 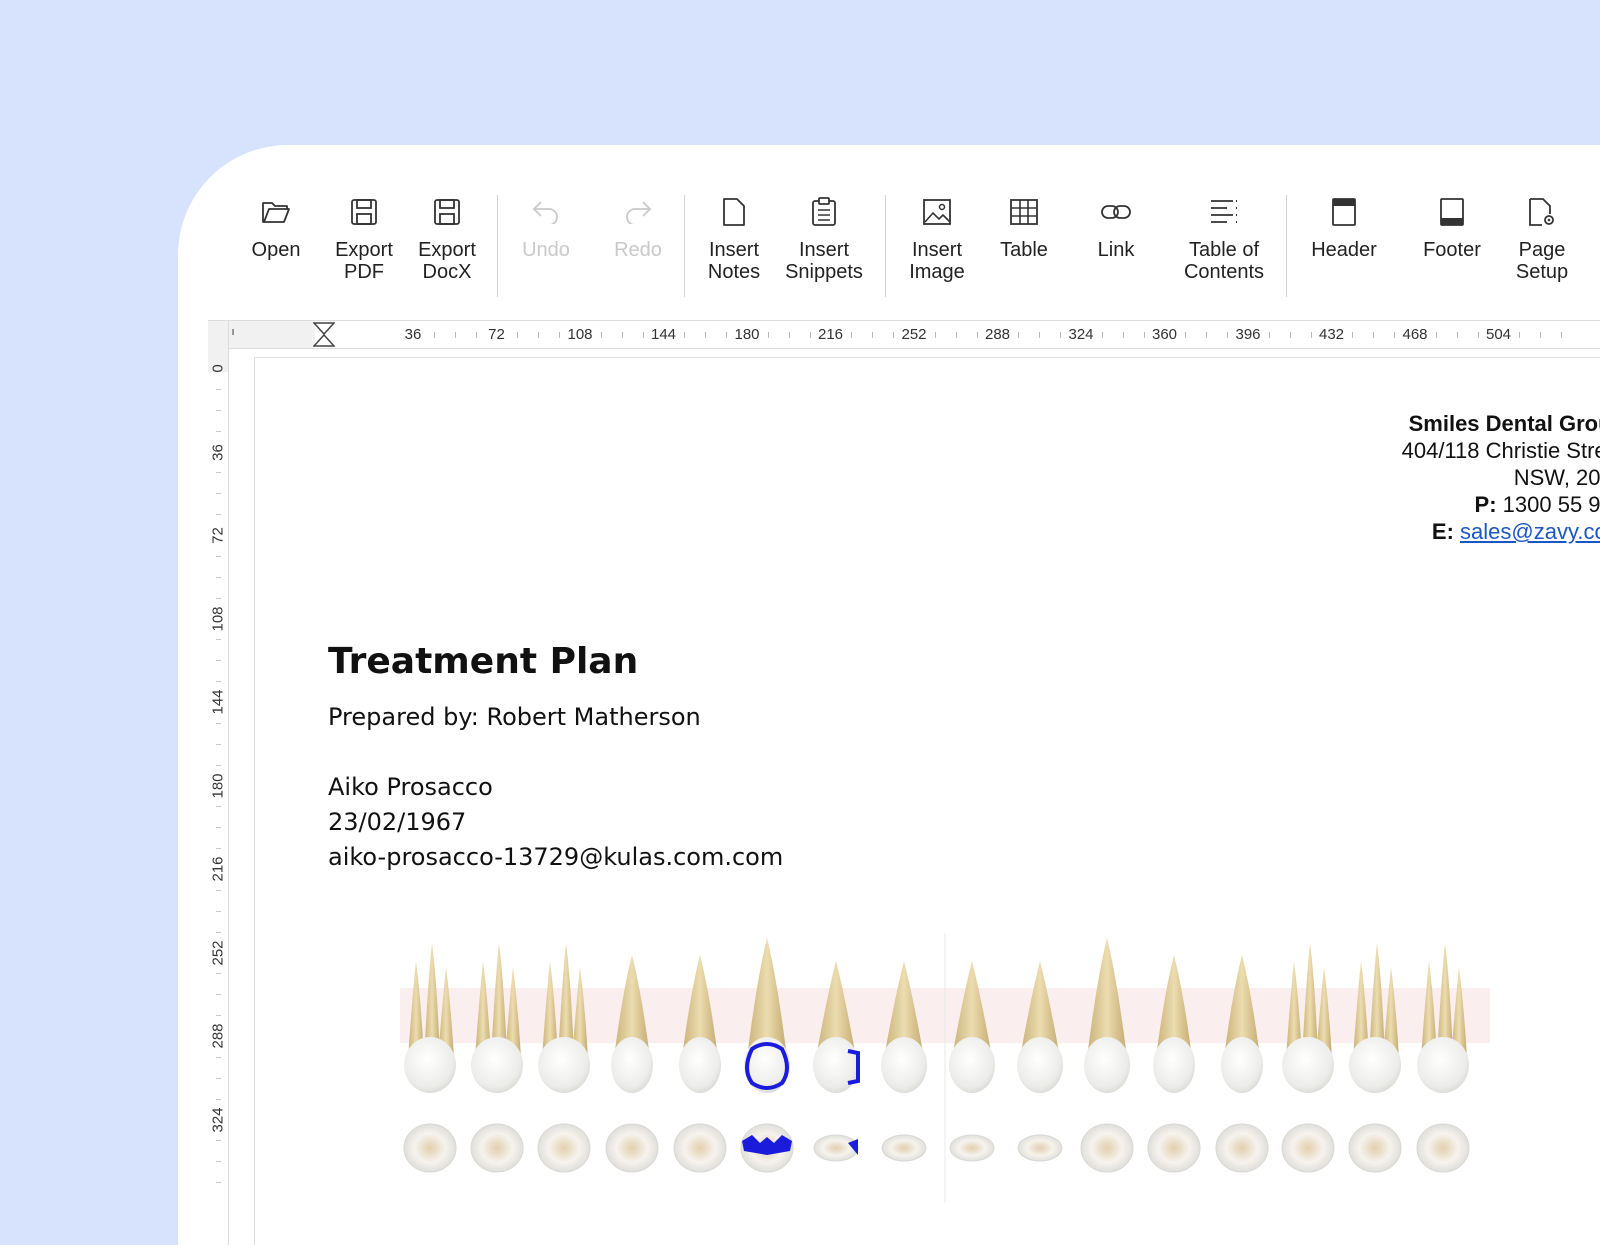 I want to click on footer-button: Footer, so click(x=1452, y=250).